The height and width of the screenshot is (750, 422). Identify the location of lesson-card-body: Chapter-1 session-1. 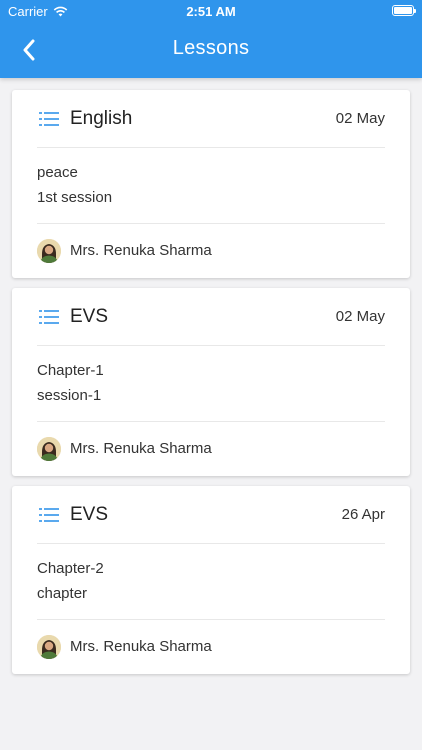
(211, 383).